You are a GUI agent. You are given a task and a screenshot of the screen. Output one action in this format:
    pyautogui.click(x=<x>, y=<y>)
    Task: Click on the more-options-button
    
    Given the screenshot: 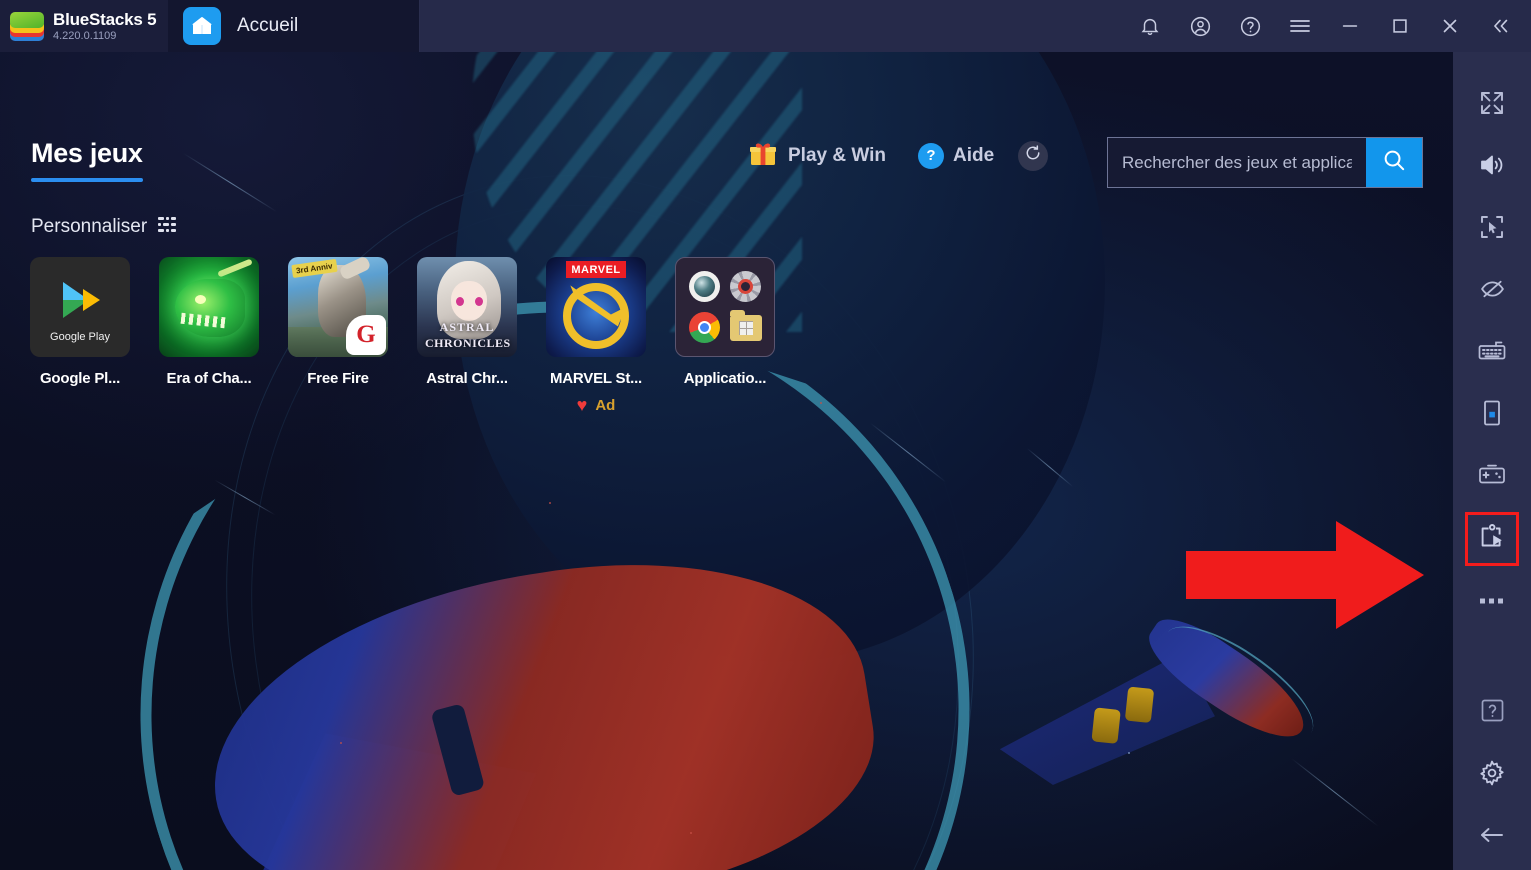 What is the action you would take?
    pyautogui.click(x=1492, y=601)
    